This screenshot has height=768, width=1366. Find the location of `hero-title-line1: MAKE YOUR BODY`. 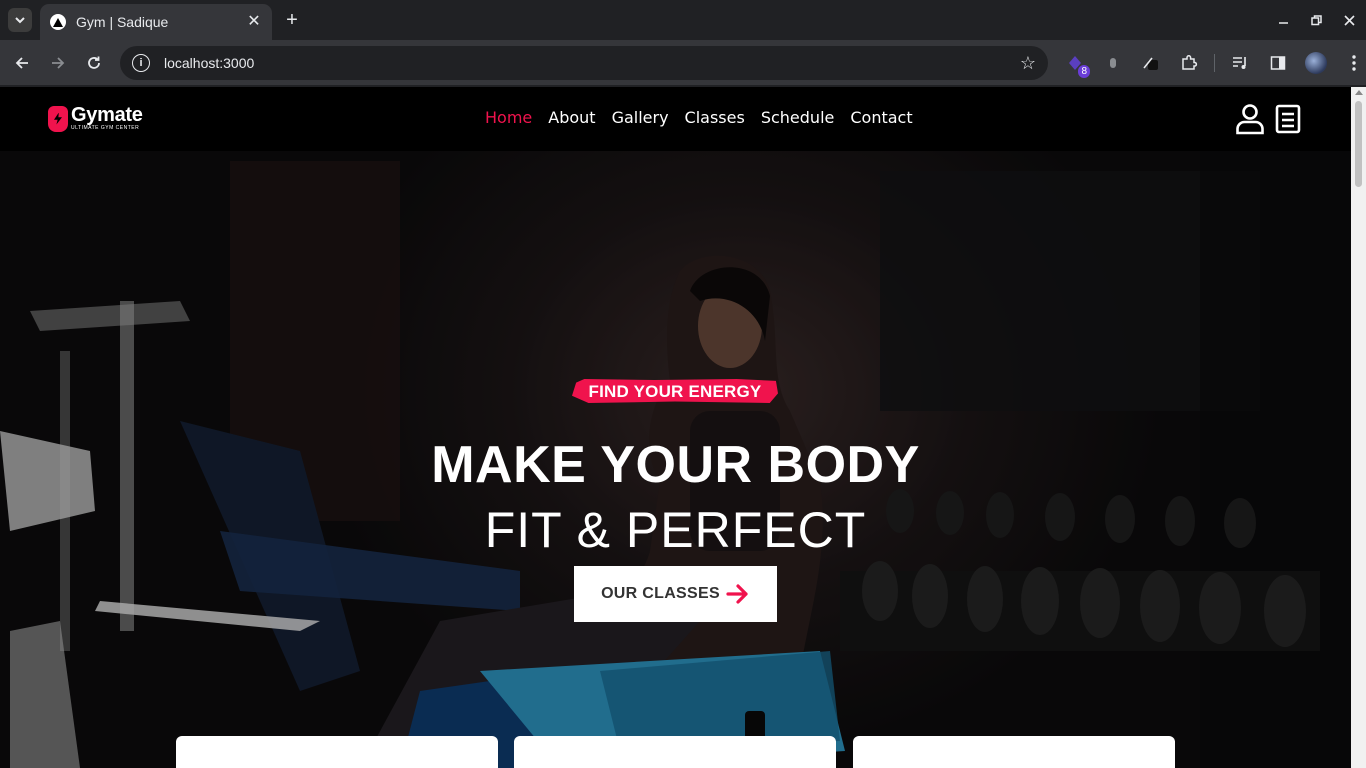

hero-title-line1: MAKE YOUR BODY is located at coordinates (675, 465).